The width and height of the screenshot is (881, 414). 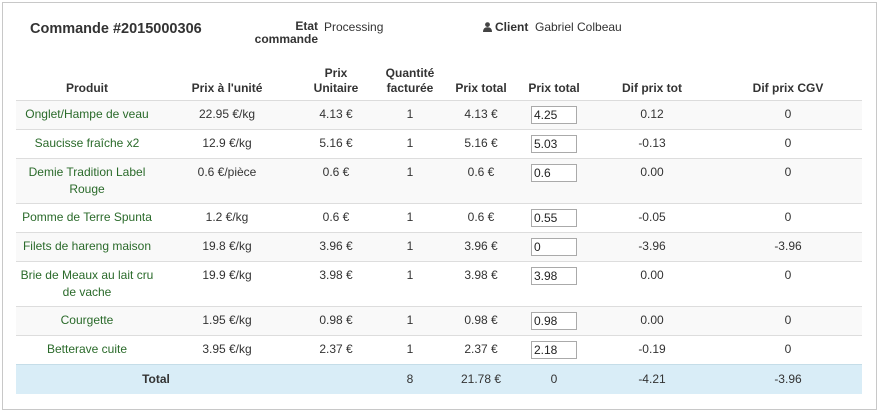 I want to click on total-quantite: 8, so click(x=410, y=379).